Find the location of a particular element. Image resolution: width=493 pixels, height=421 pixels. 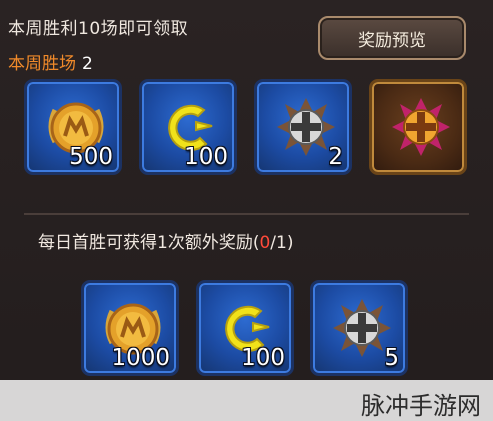

weekly-reward-slot-2: 100 is located at coordinates (188, 127).